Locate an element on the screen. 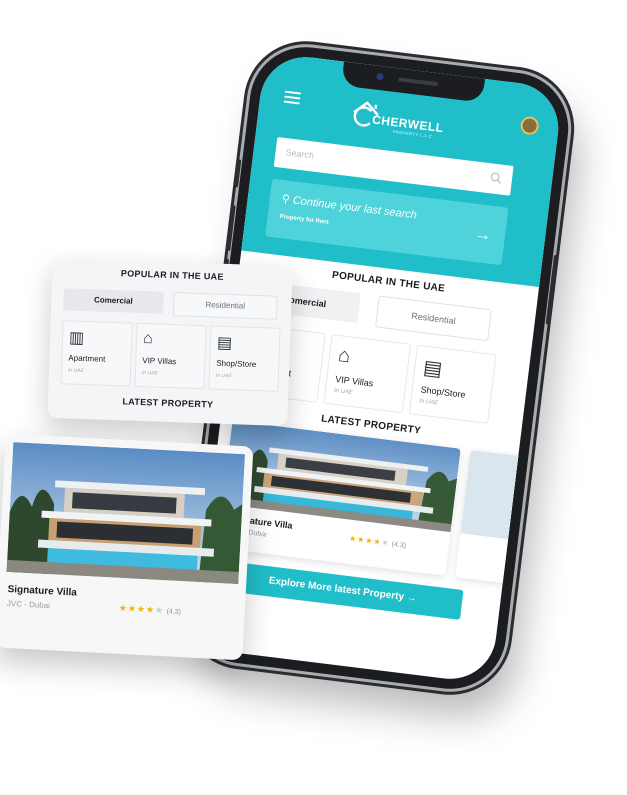 The width and height of the screenshot is (627, 795). villa-photo is located at coordinates (126, 513).